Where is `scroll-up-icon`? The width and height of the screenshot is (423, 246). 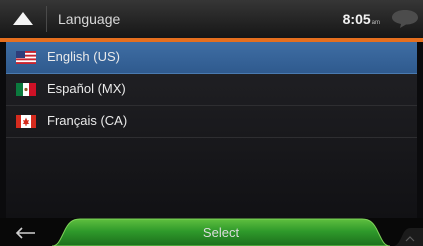
scroll-up-icon is located at coordinates (408, 234).